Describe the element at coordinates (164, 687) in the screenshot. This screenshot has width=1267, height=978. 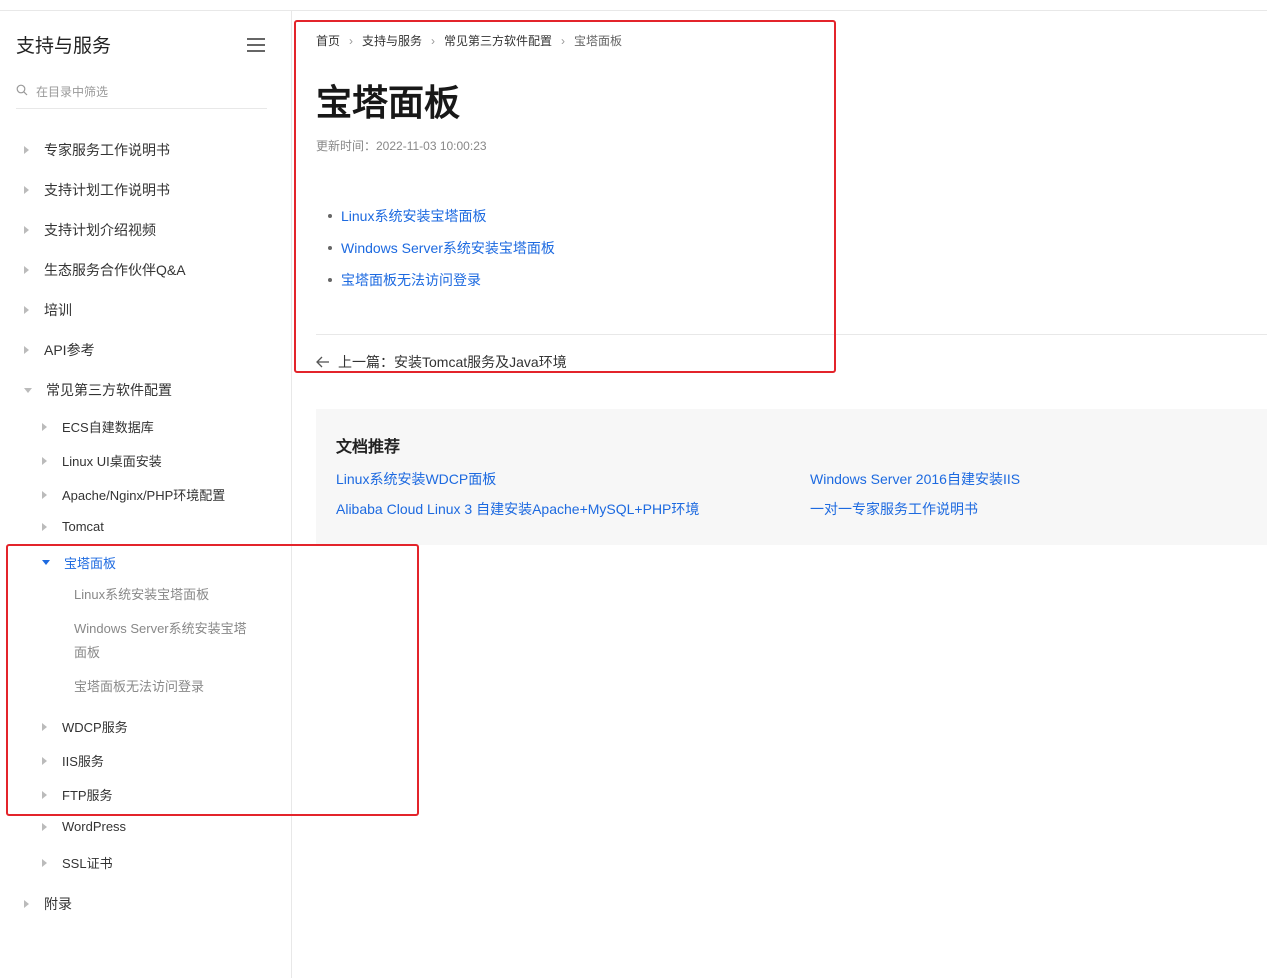
I see `toc-leaf-baota-login: 宝塔面板无法访问登录` at that location.